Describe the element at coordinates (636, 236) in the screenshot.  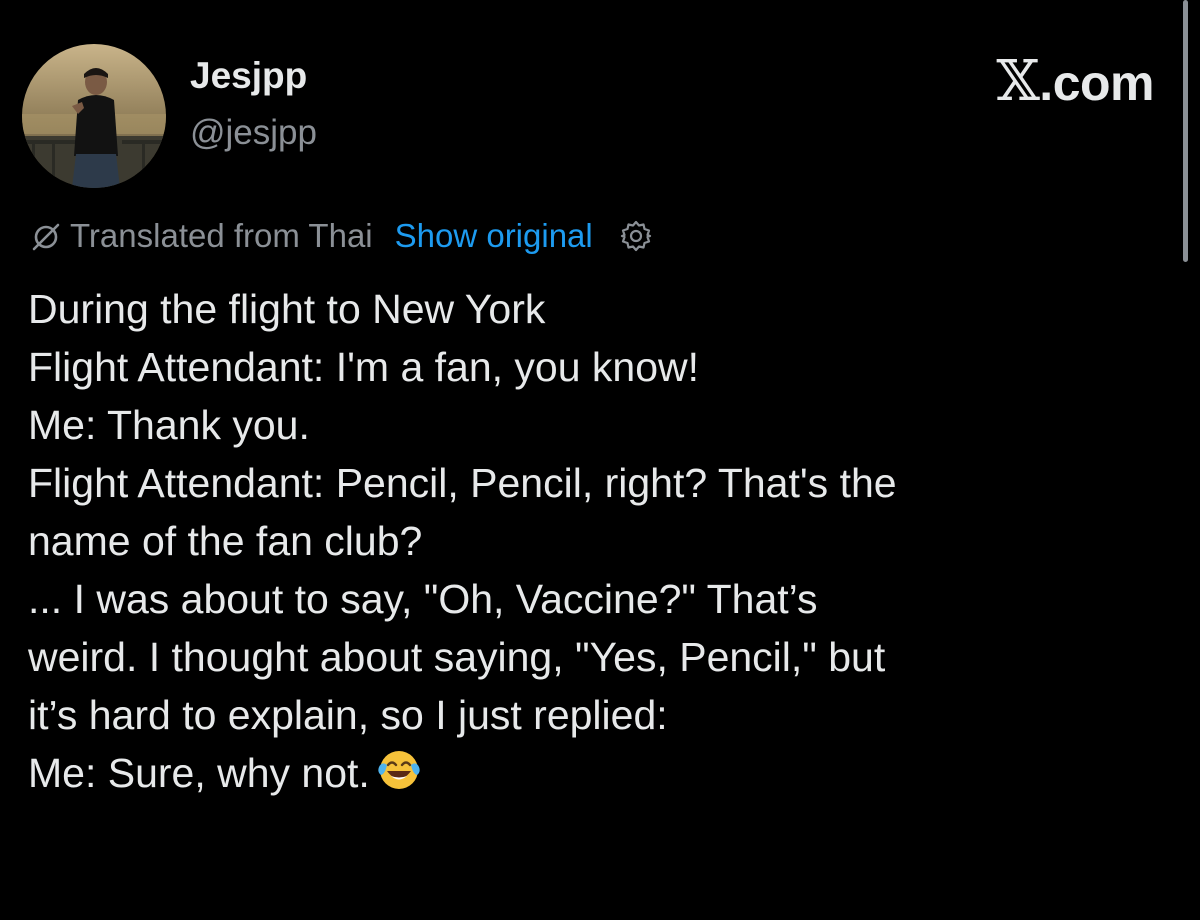
I see `gear-icon` at that location.